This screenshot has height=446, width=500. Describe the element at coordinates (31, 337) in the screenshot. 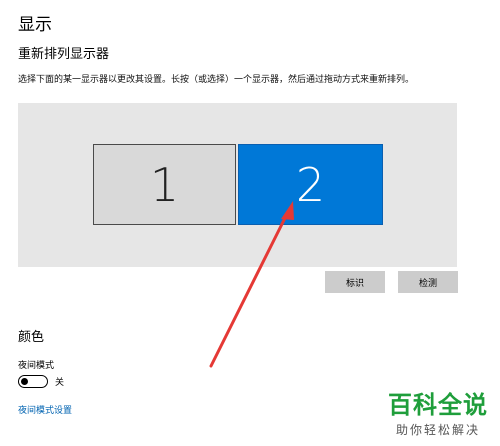

I see `color-heading: 颜色` at that location.